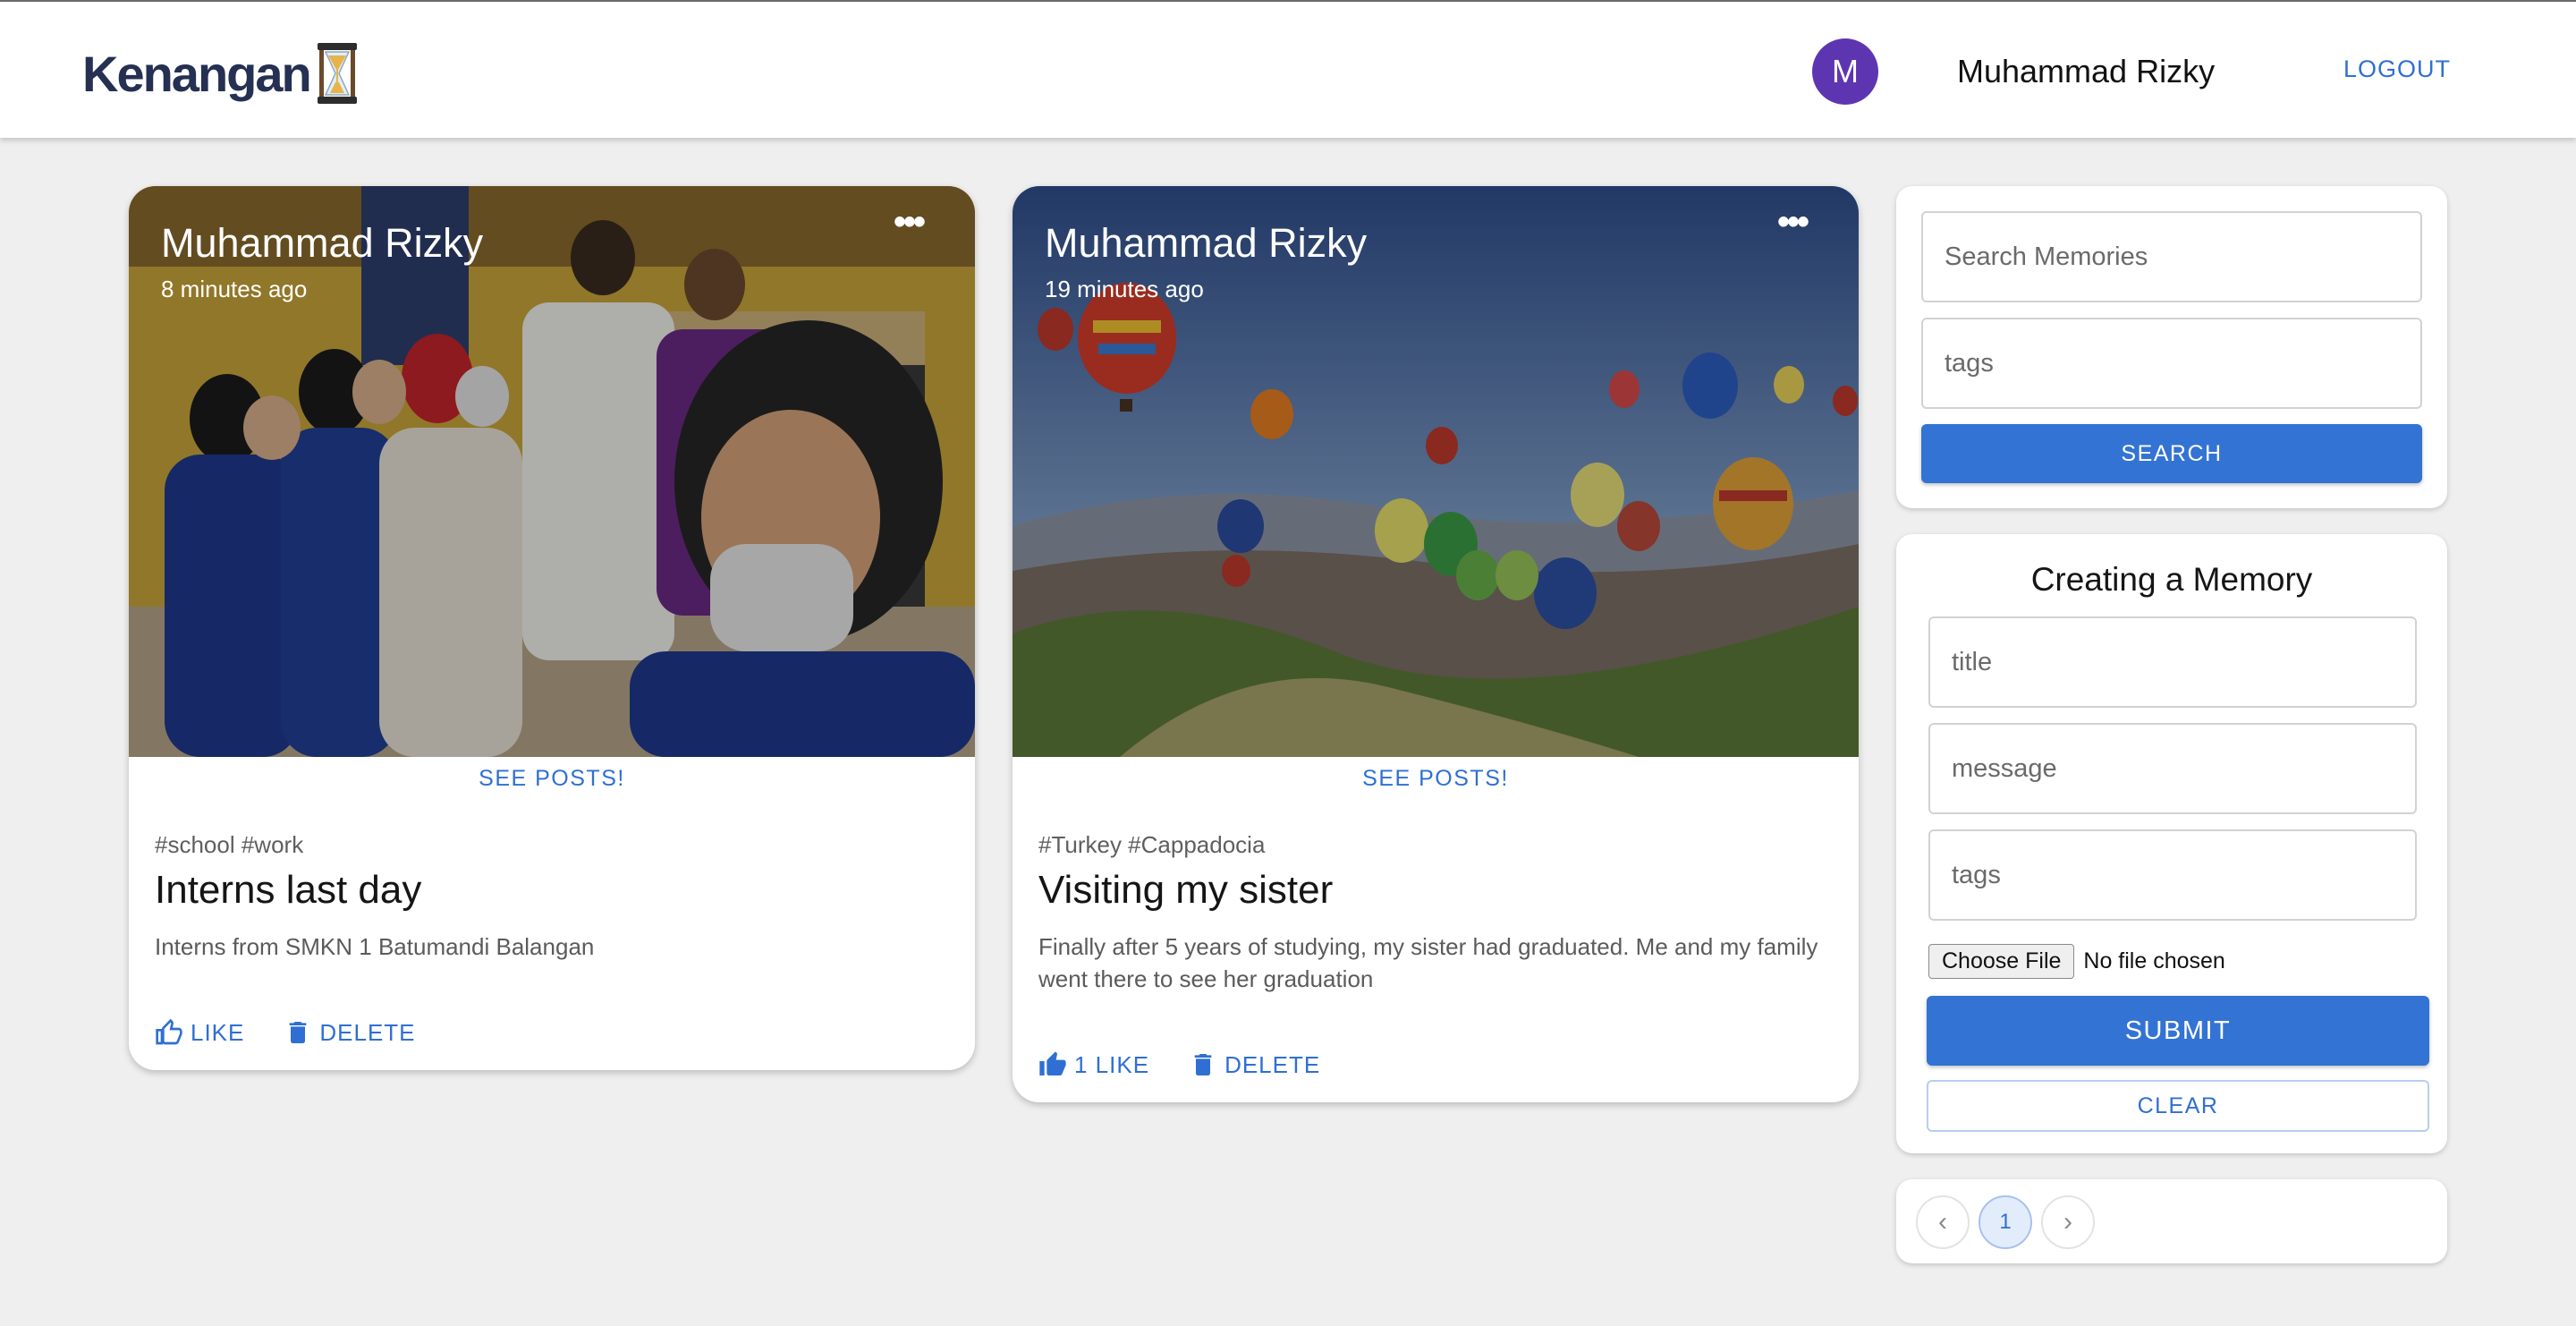 The width and height of the screenshot is (2576, 1326). I want to click on hourglass-icon, so click(337, 74).